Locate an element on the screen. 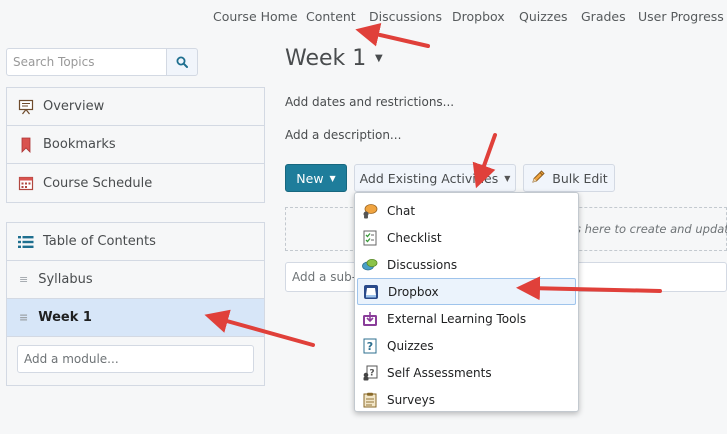 The height and width of the screenshot is (434, 727). menu-item-self-assessments: ? Self Assessments is located at coordinates (466, 372).